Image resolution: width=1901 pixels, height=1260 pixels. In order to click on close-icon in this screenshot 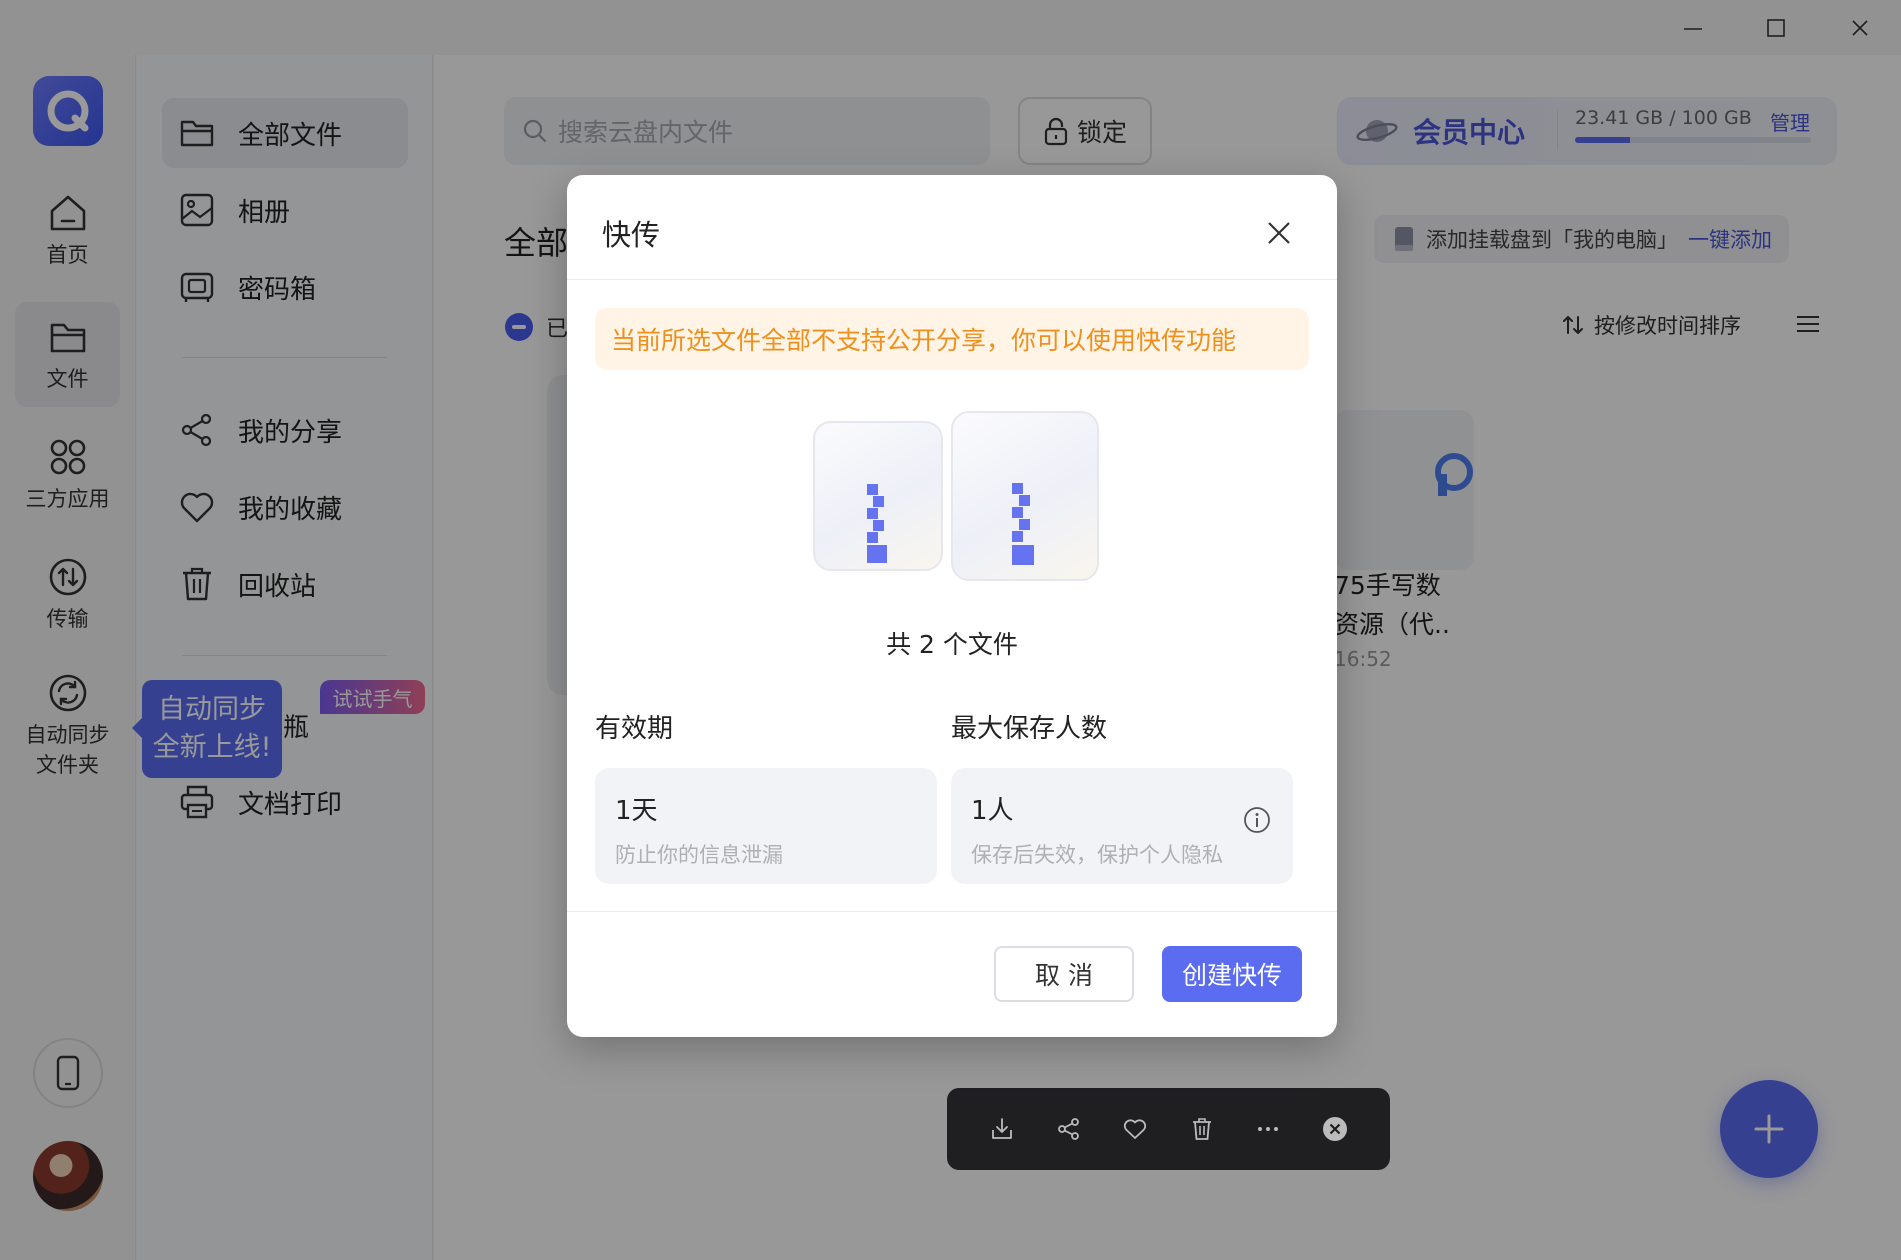, I will do `click(1279, 233)`.